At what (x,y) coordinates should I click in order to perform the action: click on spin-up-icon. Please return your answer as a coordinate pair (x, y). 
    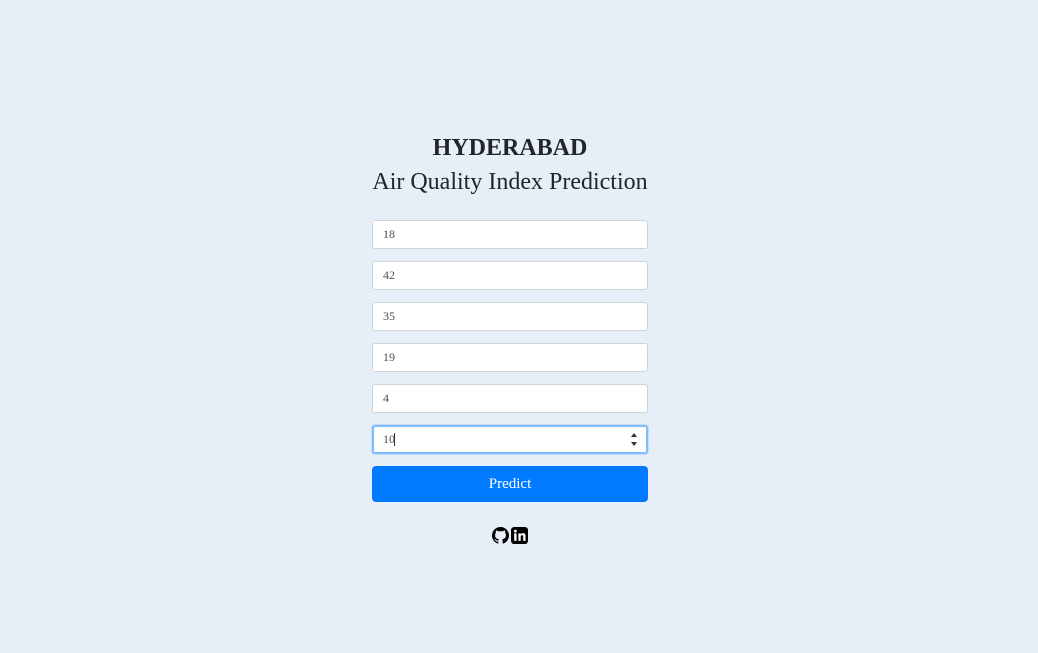
    Looking at the image, I should click on (634, 435).